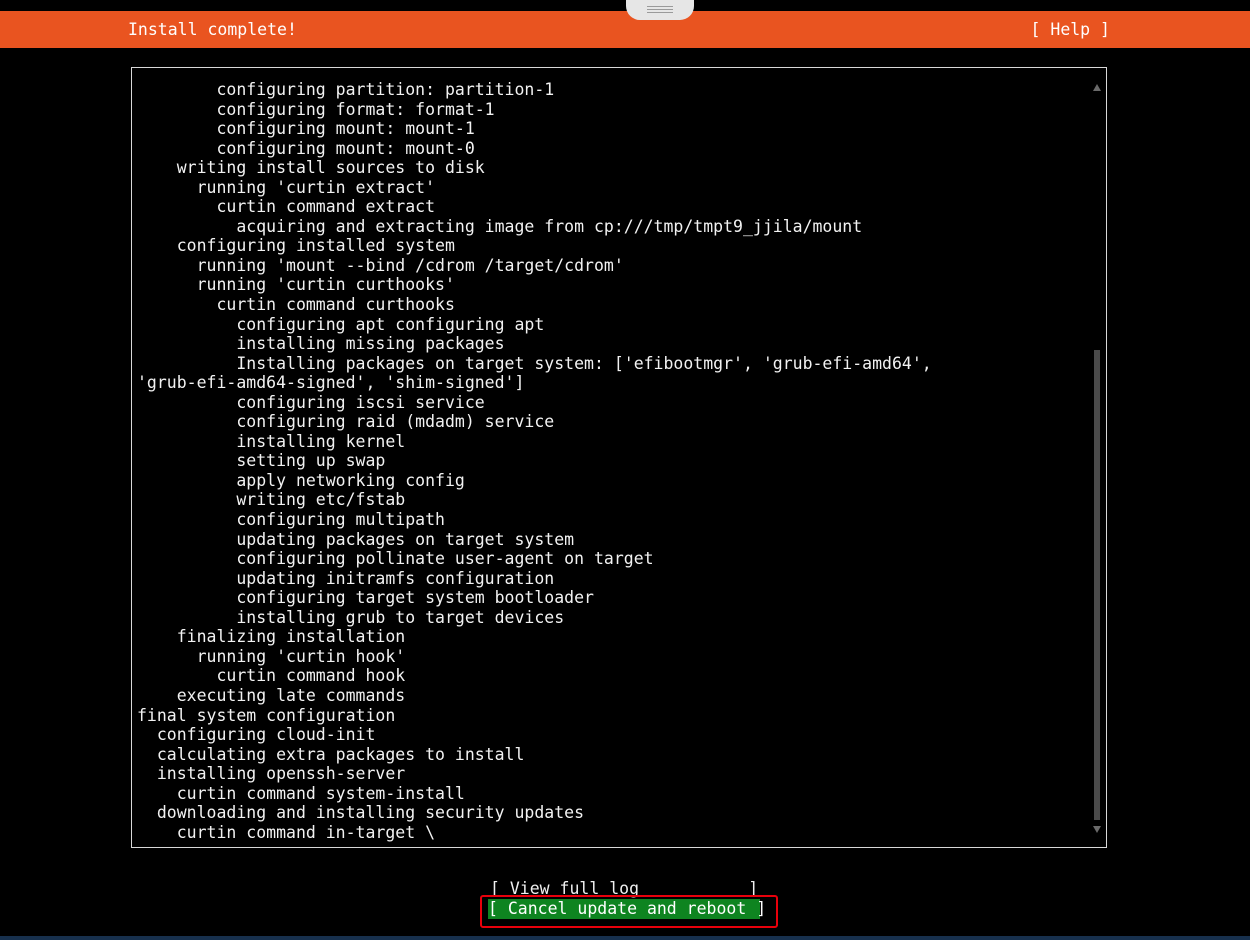  I want to click on log-line: calculating extra packages to install, so click(331, 754).